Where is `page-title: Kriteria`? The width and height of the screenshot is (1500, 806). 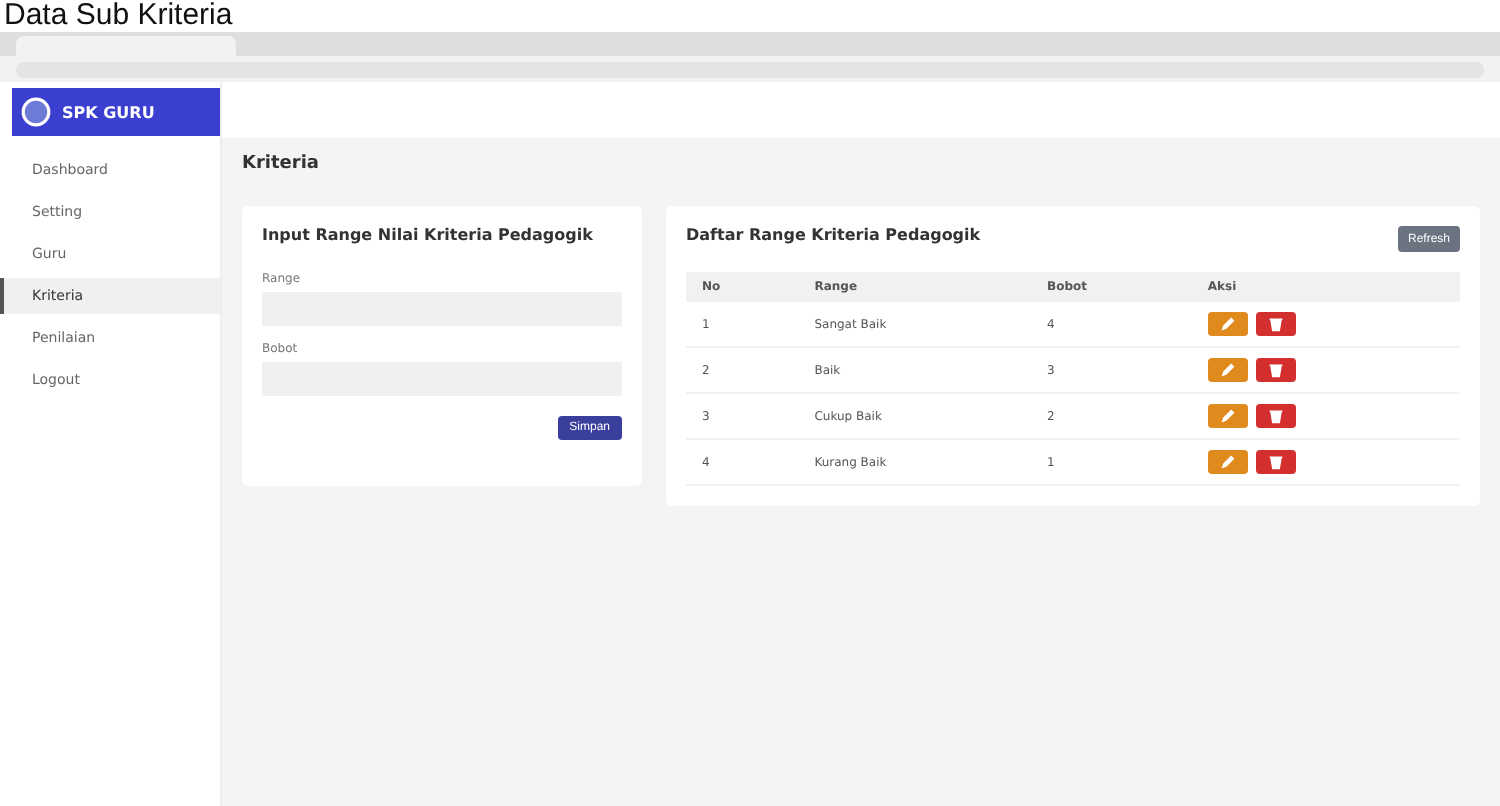
page-title: Kriteria is located at coordinates (282, 164).